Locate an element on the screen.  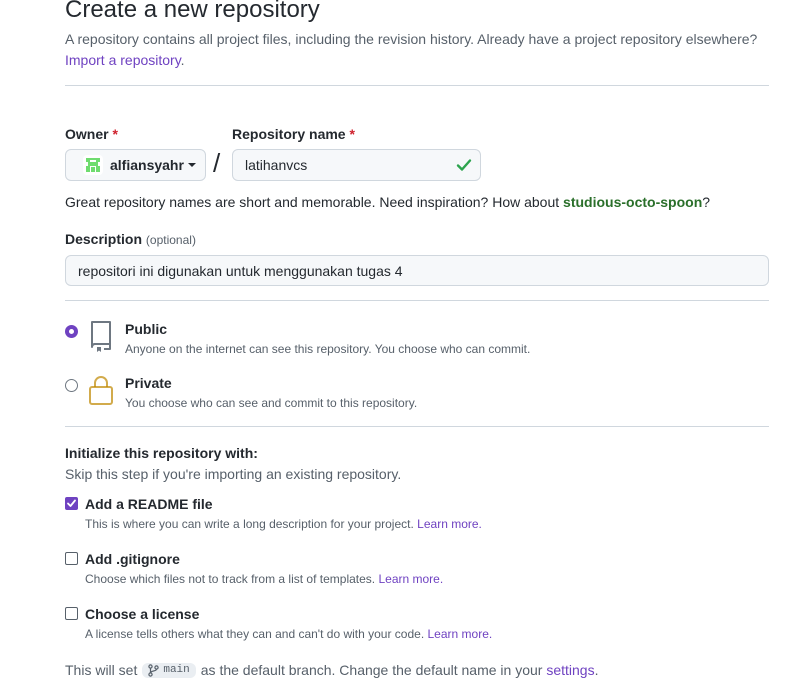
branch-name: main is located at coordinates (176, 670).